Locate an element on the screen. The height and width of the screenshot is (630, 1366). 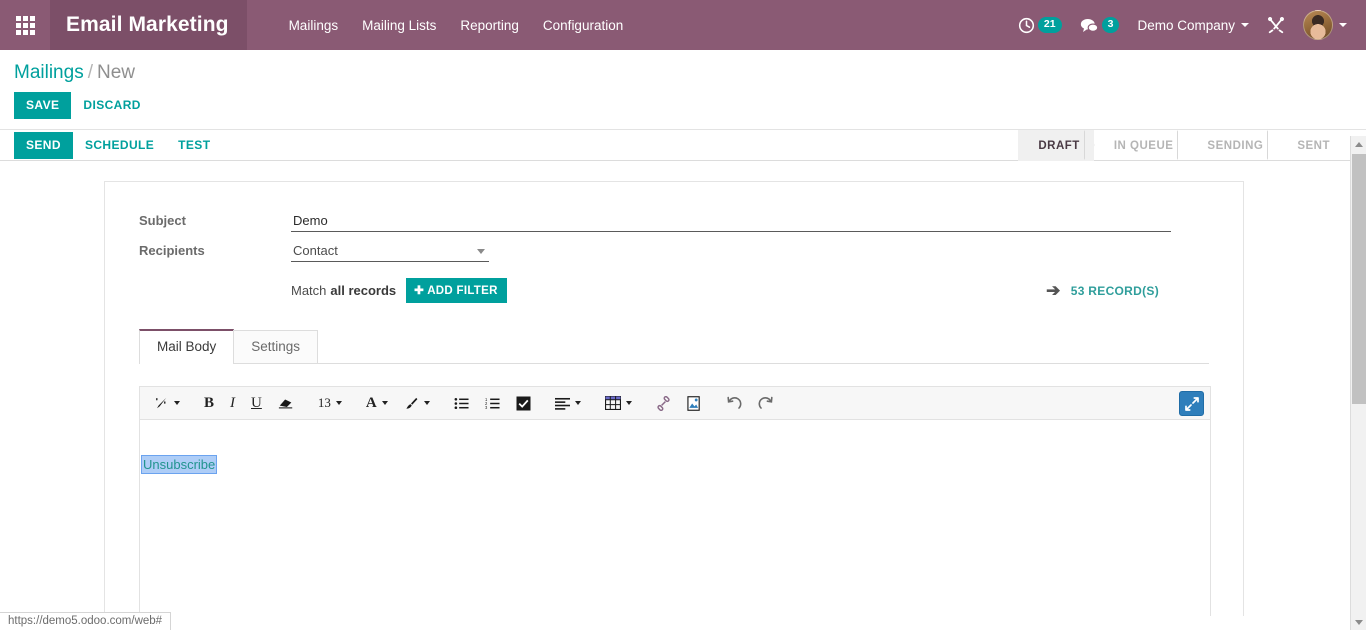
scroll-down-button is located at coordinates (1358, 622).